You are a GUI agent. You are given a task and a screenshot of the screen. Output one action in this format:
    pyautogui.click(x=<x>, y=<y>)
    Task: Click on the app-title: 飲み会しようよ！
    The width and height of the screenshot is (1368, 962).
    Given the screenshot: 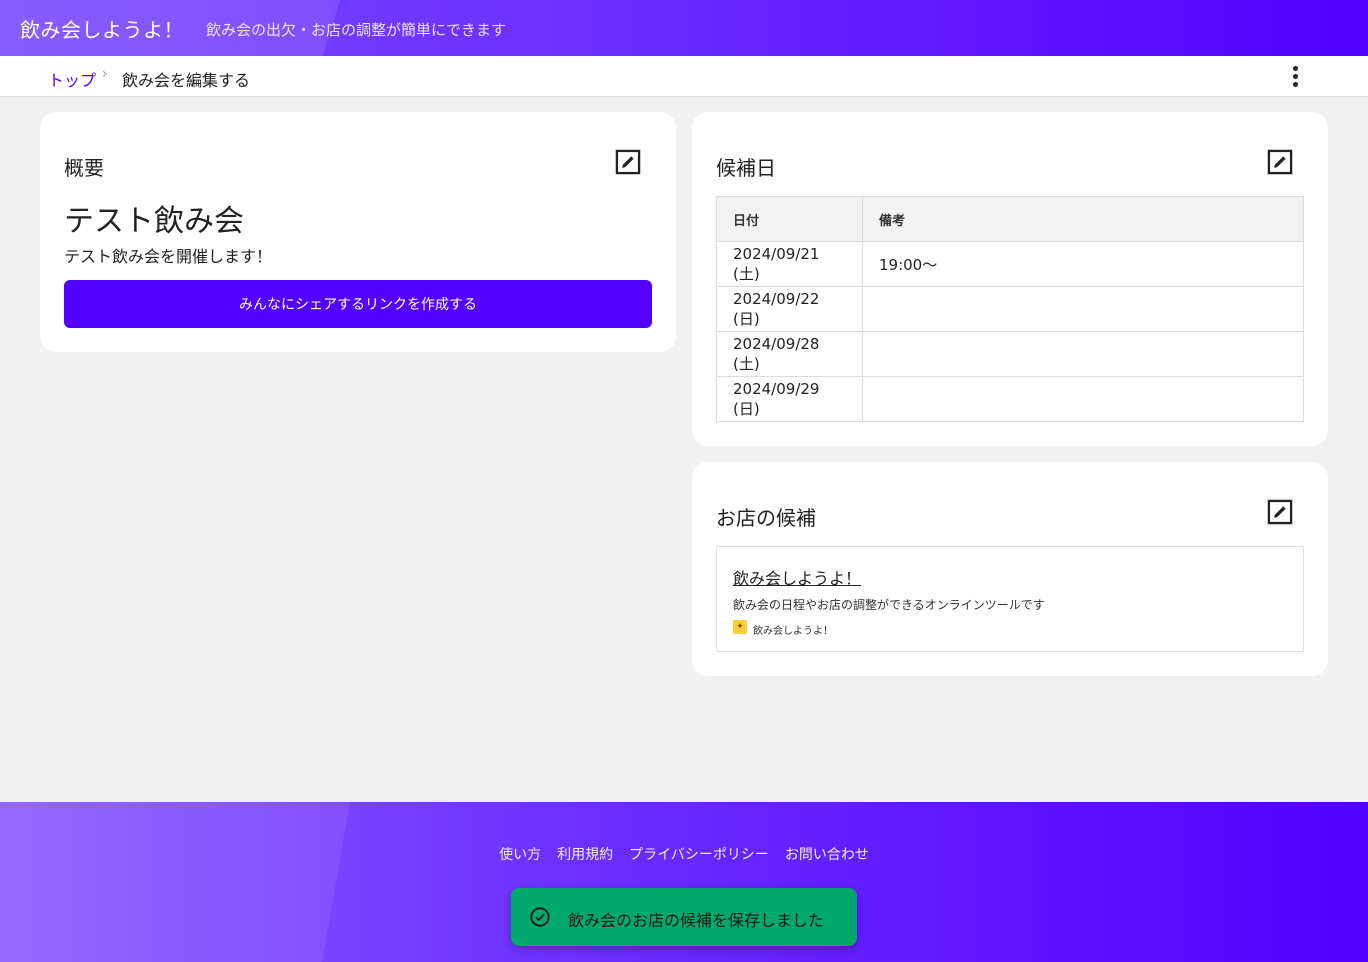 What is the action you would take?
    pyautogui.click(x=102, y=28)
    